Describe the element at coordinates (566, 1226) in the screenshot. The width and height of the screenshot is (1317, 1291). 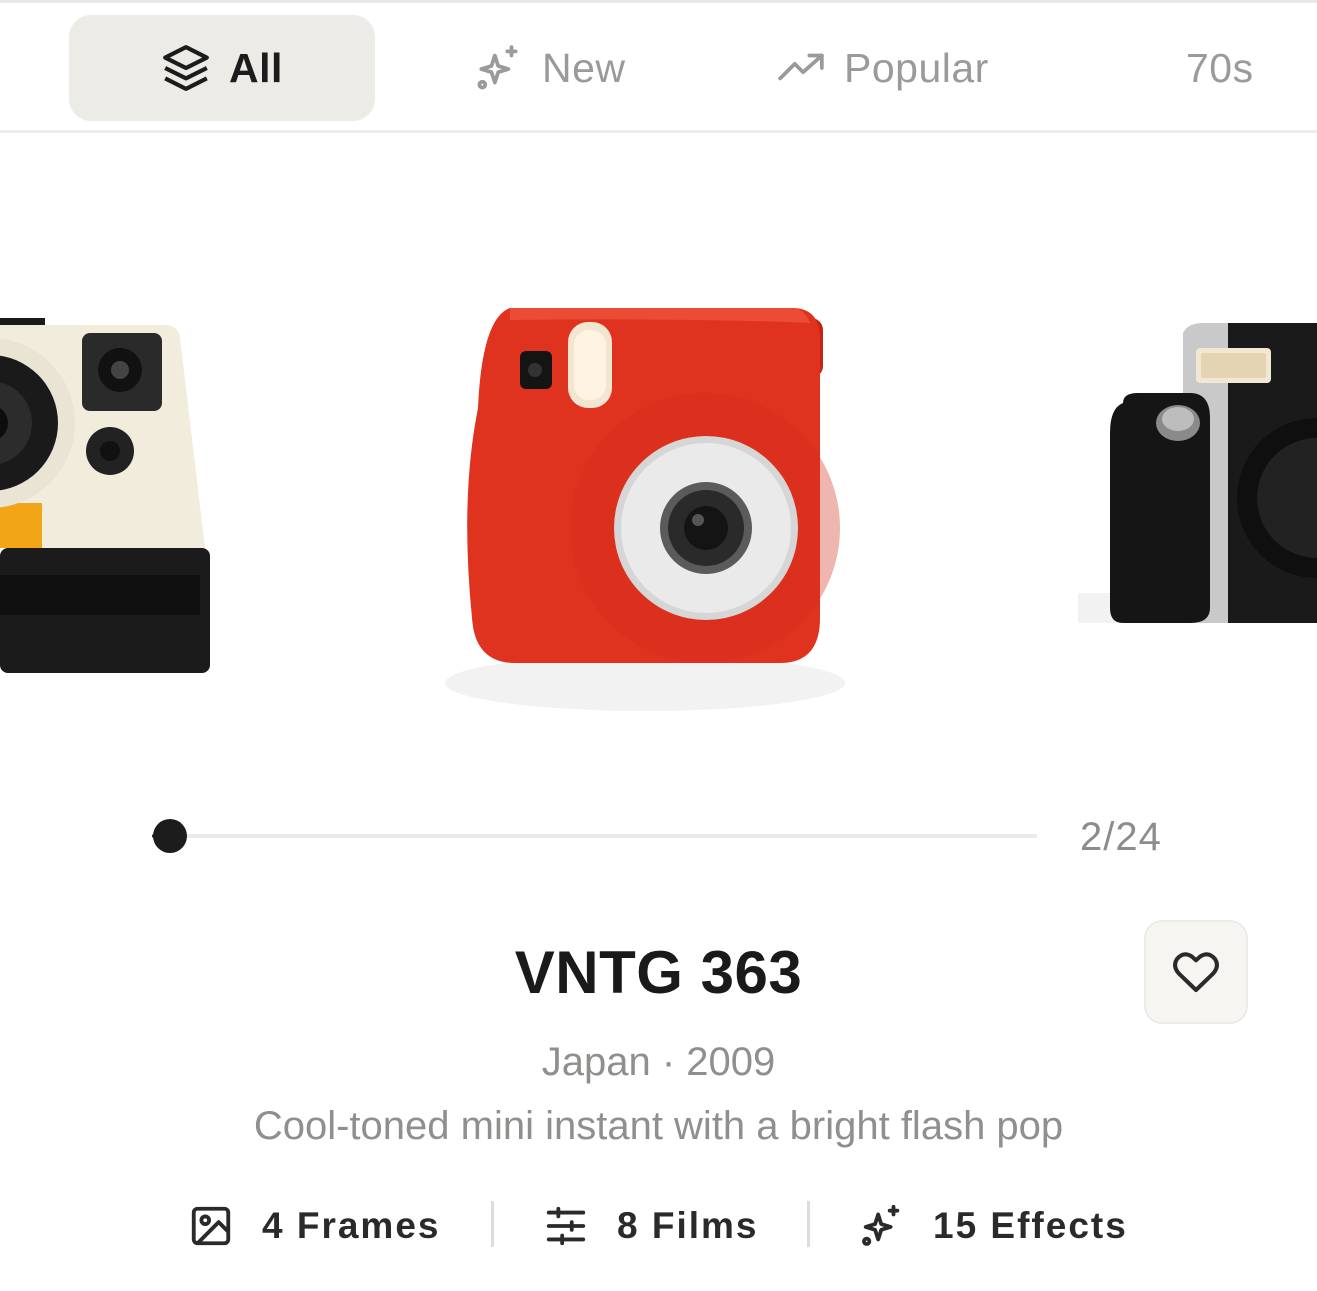
I see `sliders-icon` at that location.